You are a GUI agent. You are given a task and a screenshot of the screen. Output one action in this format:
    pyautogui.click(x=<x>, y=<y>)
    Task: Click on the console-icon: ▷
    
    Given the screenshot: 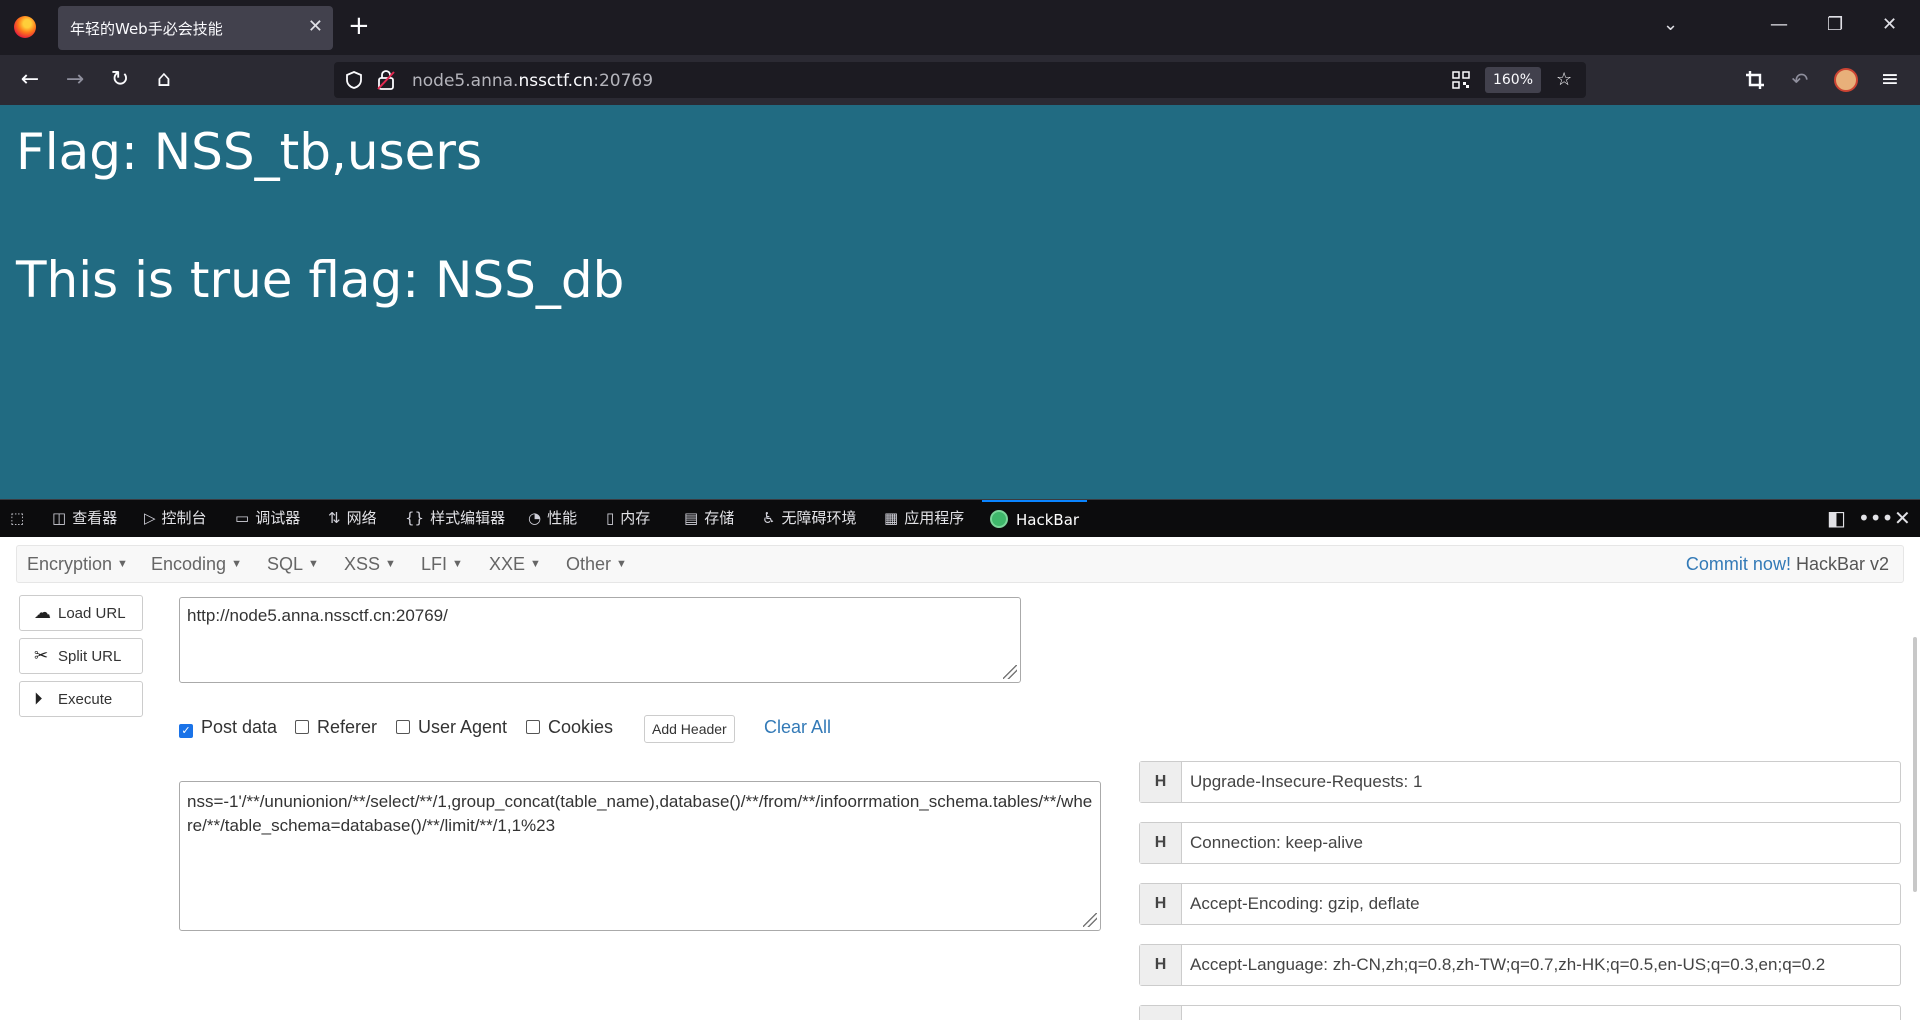 What is the action you would take?
    pyautogui.click(x=150, y=518)
    